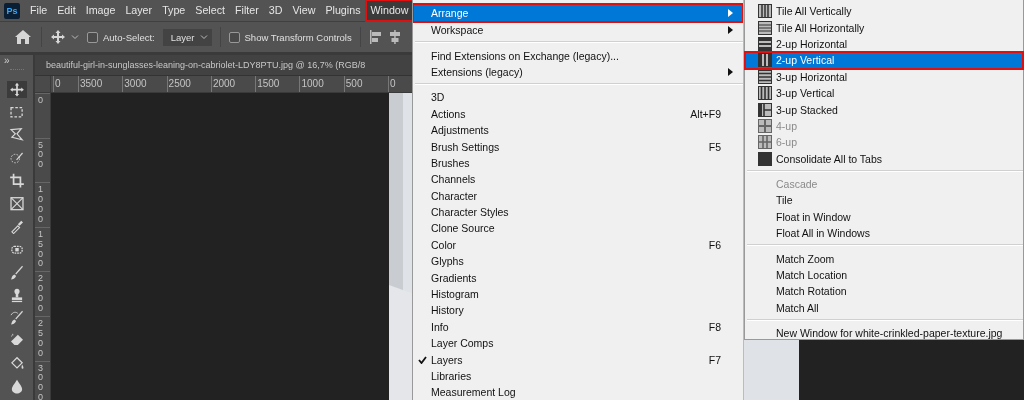 The image size is (1024, 400). What do you see at coordinates (578, 212) in the screenshot?
I see `menu-item: Character Styles` at bounding box center [578, 212].